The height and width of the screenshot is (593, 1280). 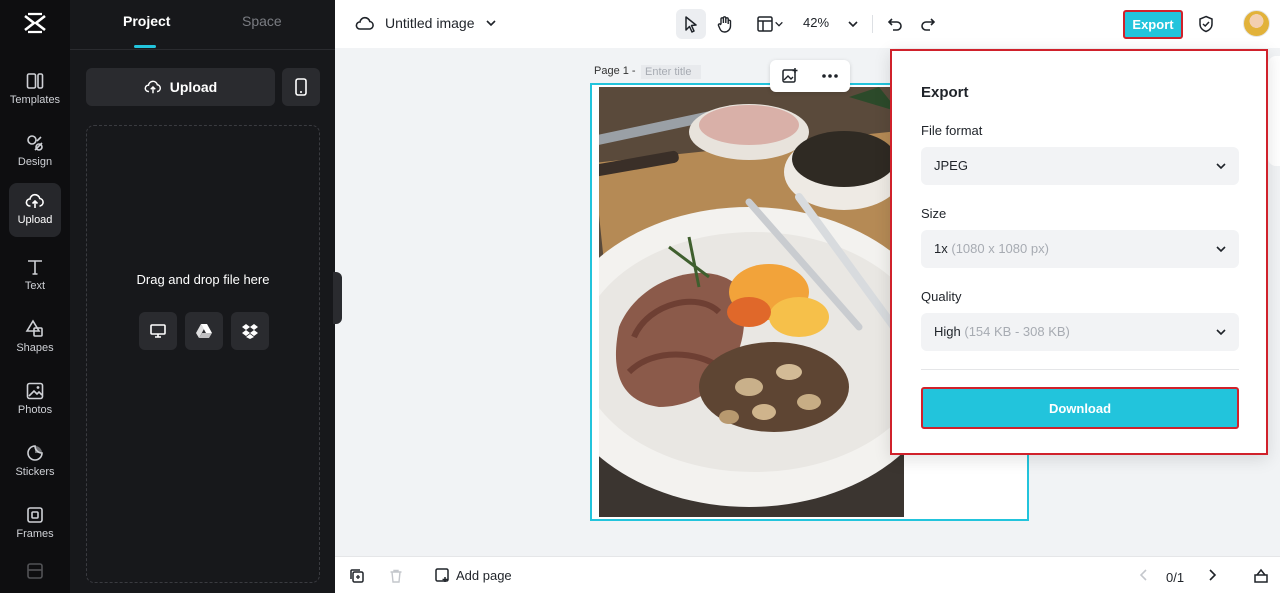 I want to click on hand-icon, so click(x=724, y=24).